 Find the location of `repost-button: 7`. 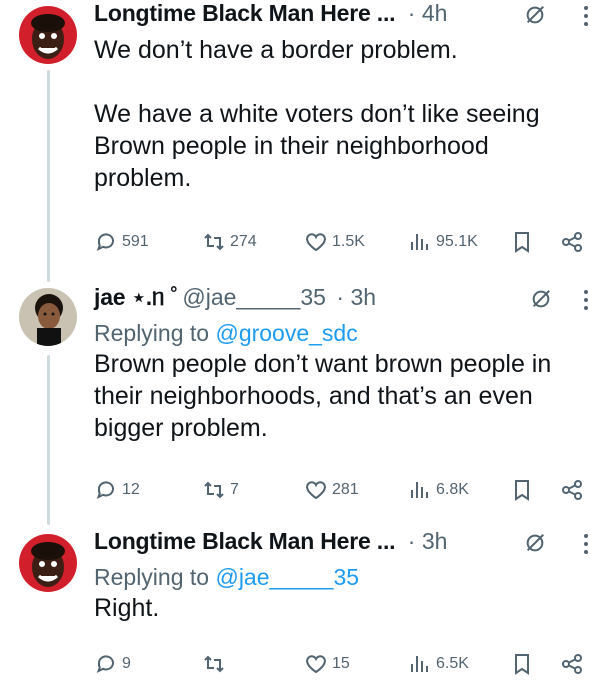

repost-button: 7 is located at coordinates (220, 490).